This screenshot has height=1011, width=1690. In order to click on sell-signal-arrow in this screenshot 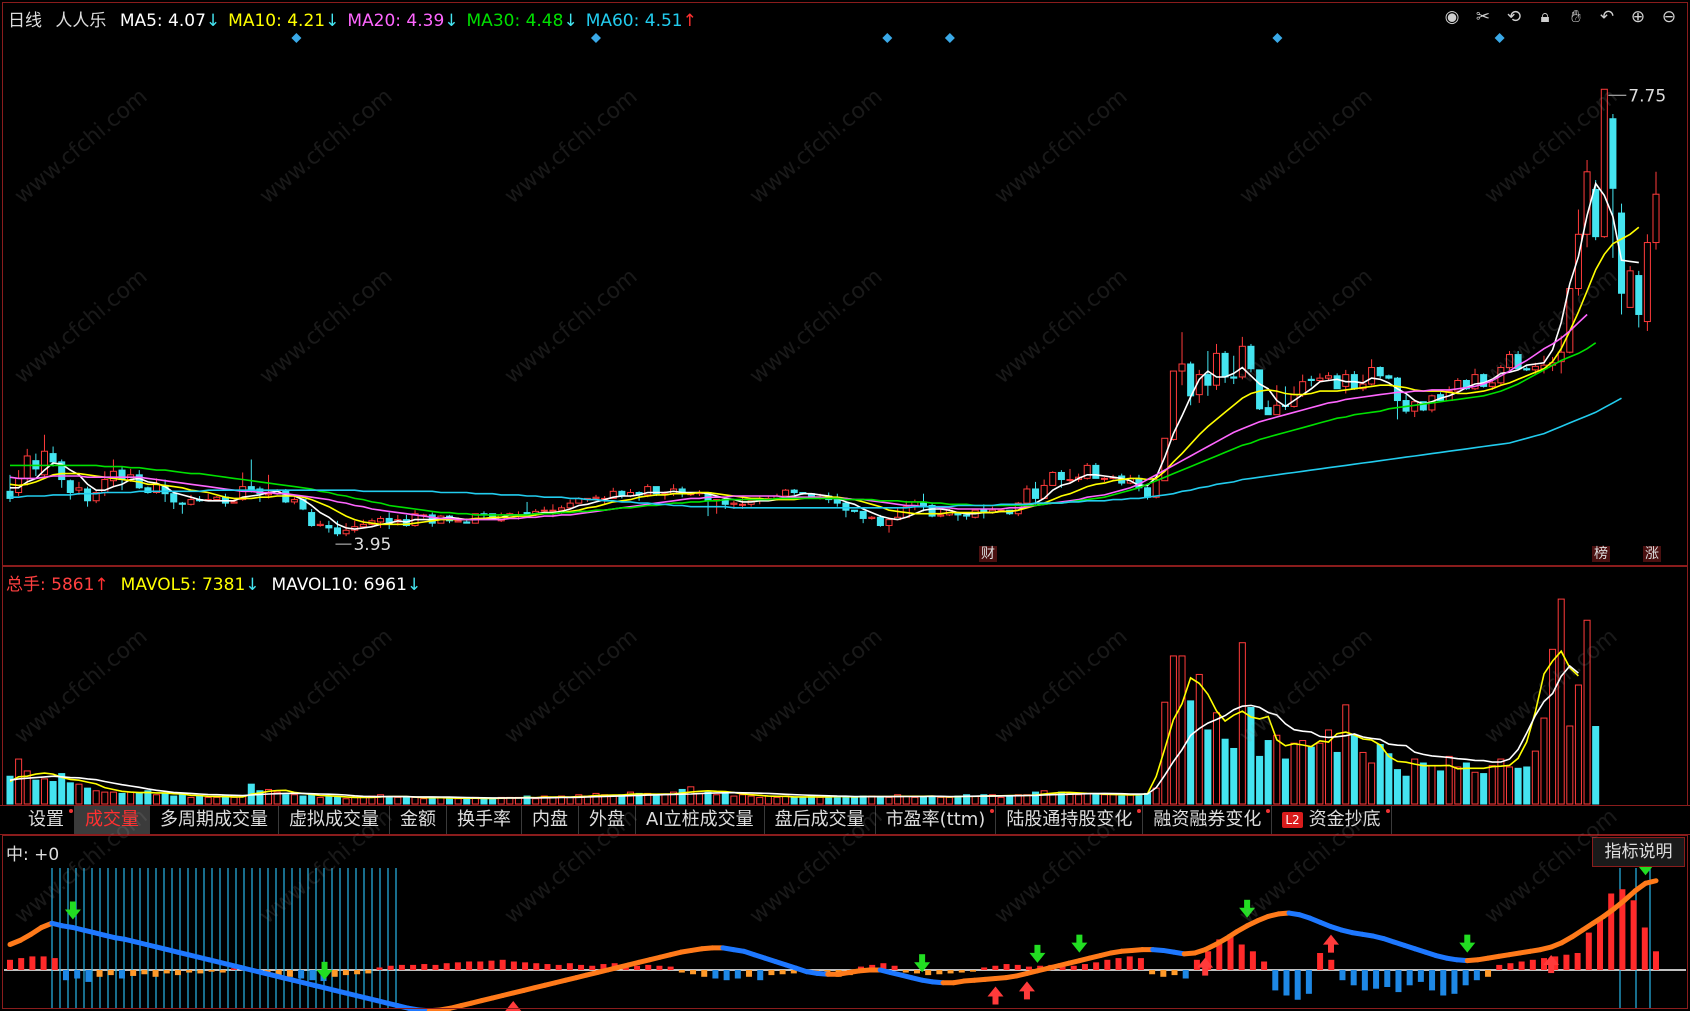, I will do `click(1467, 943)`.